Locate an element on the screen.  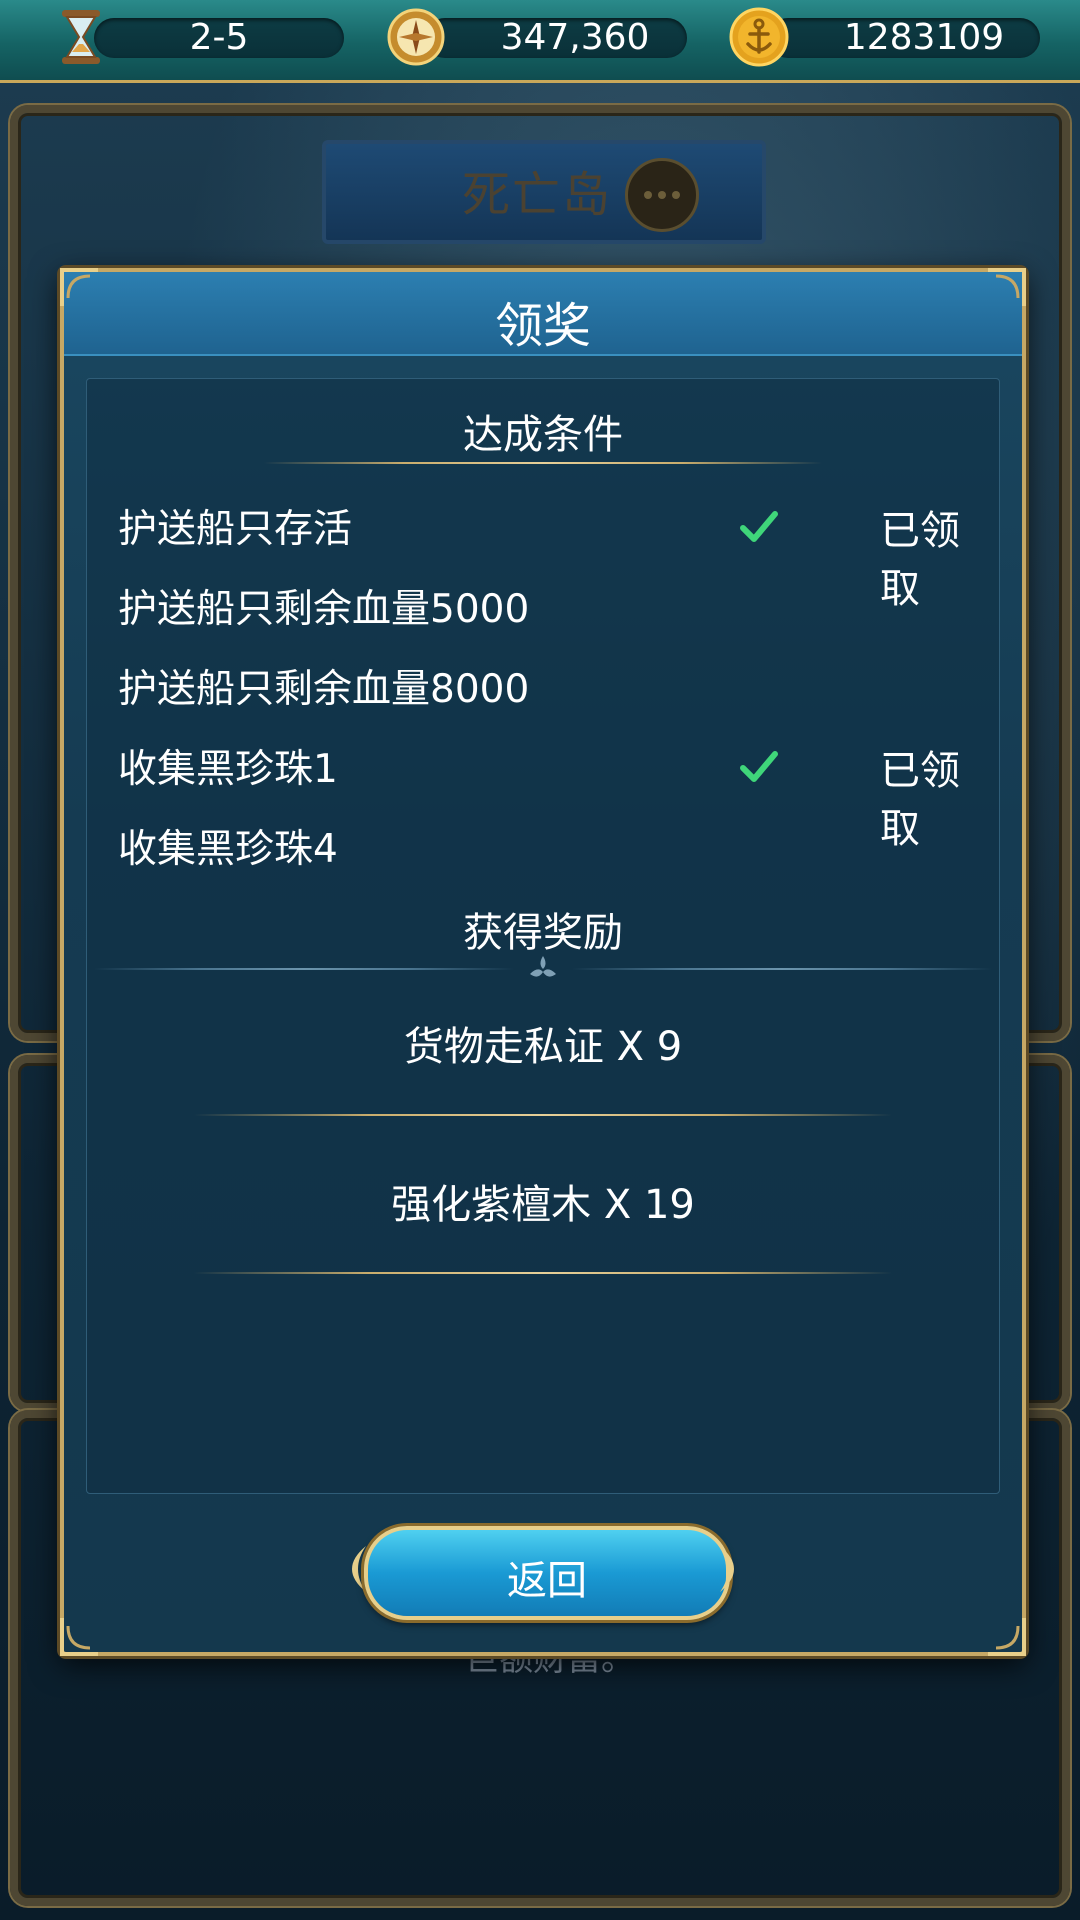
compass-icon is located at coordinates (416, 37).